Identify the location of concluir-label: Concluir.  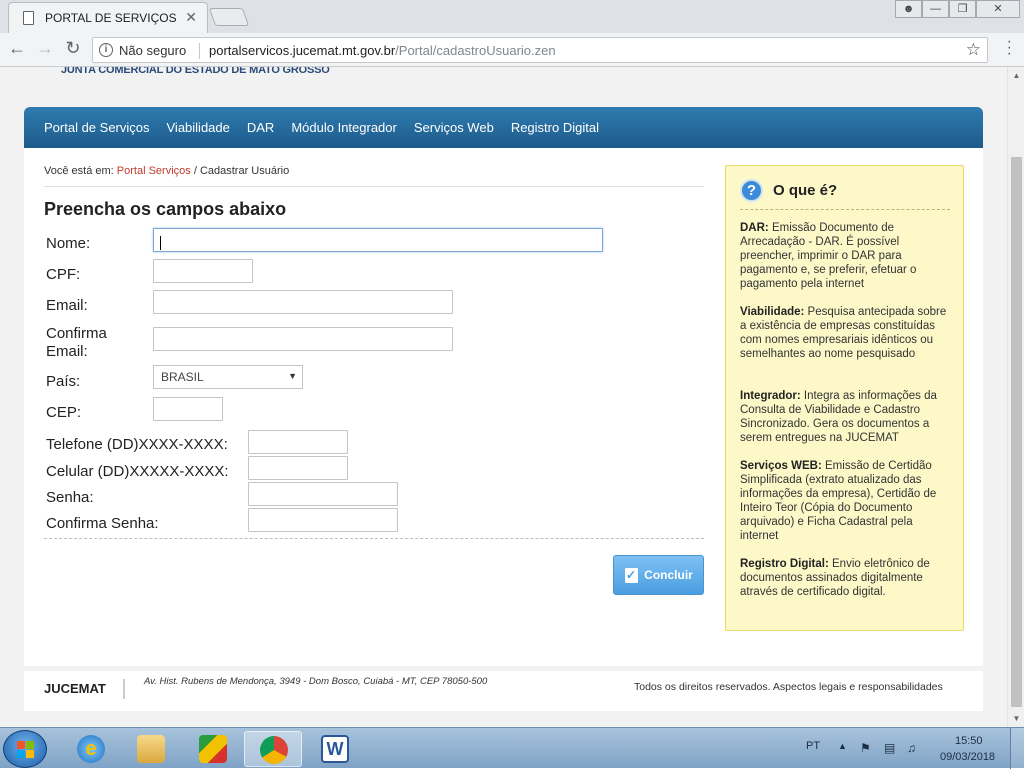
(668, 575).